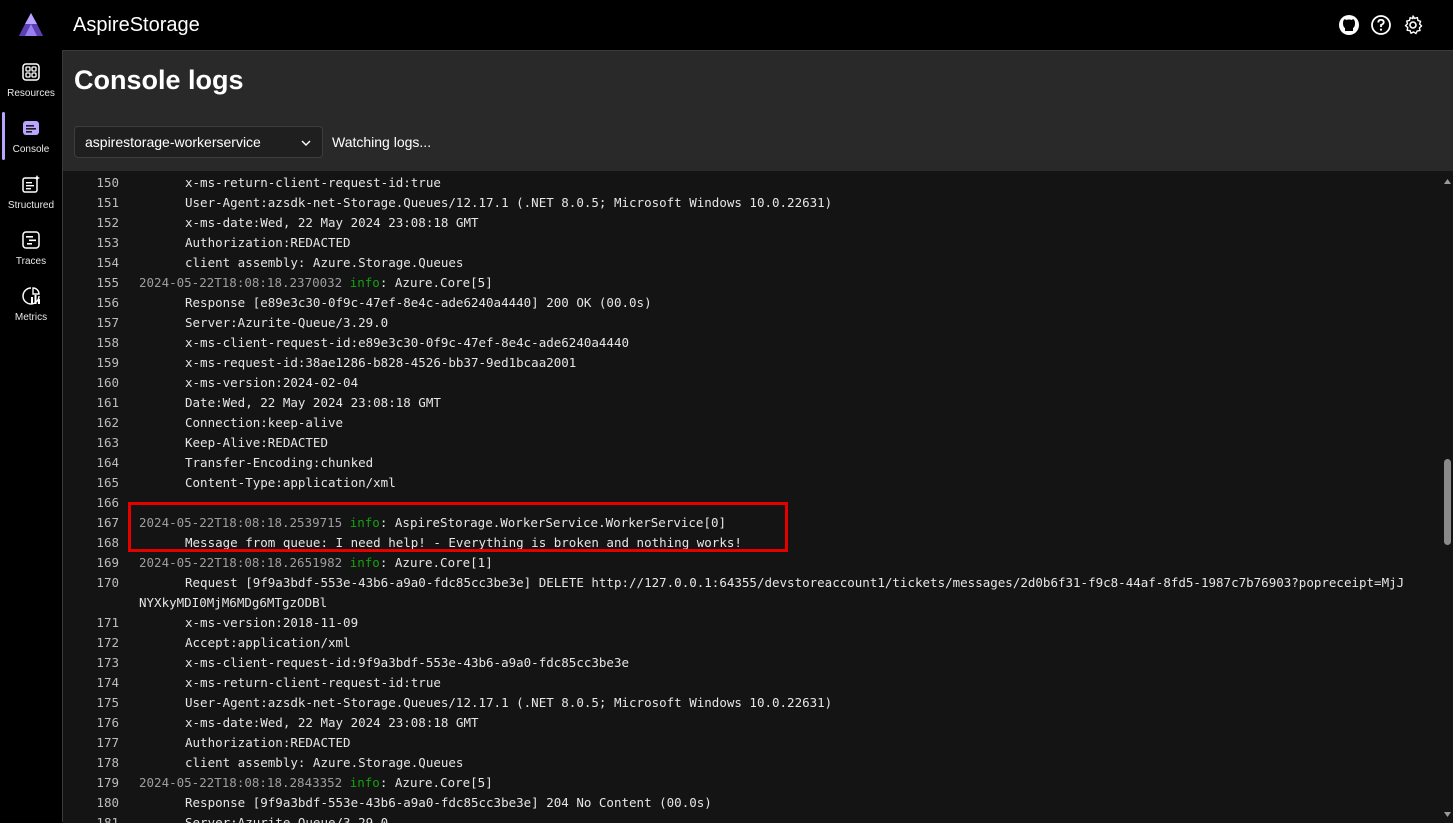 This screenshot has height=823, width=1453. What do you see at coordinates (726, 25) in the screenshot?
I see `top-bar: AspireStorage` at bounding box center [726, 25].